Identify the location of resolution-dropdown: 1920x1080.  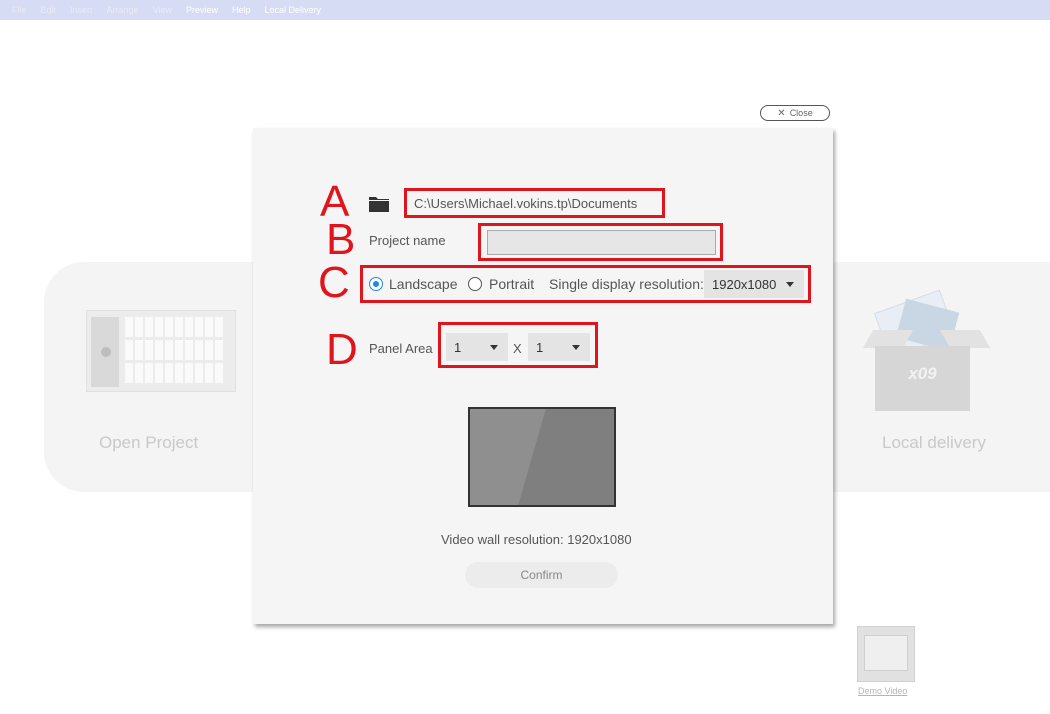
(754, 284).